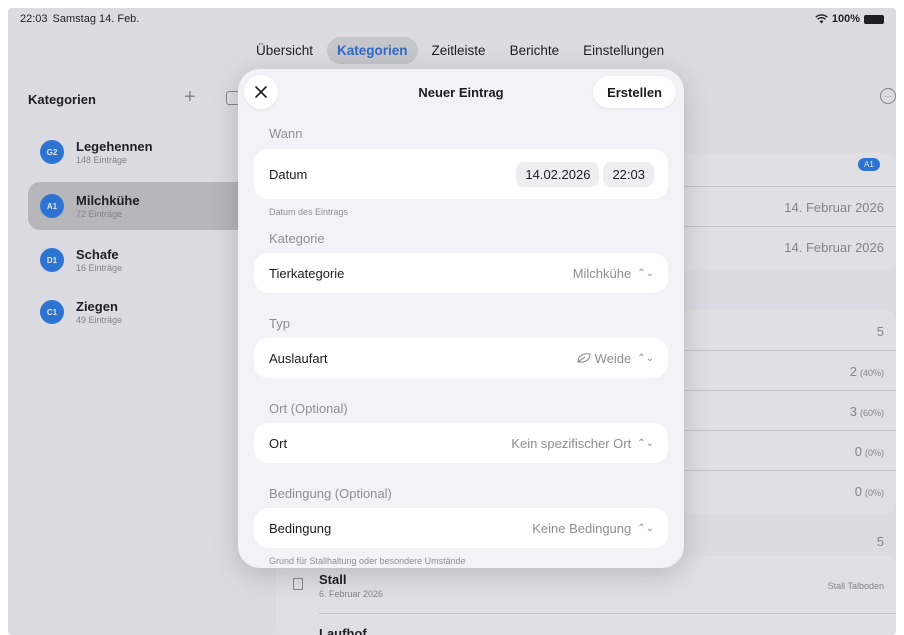 The width and height of the screenshot is (904, 635). Describe the element at coordinates (582, 528) in the screenshot. I see `condition-selection: Keine Bedingung` at that location.